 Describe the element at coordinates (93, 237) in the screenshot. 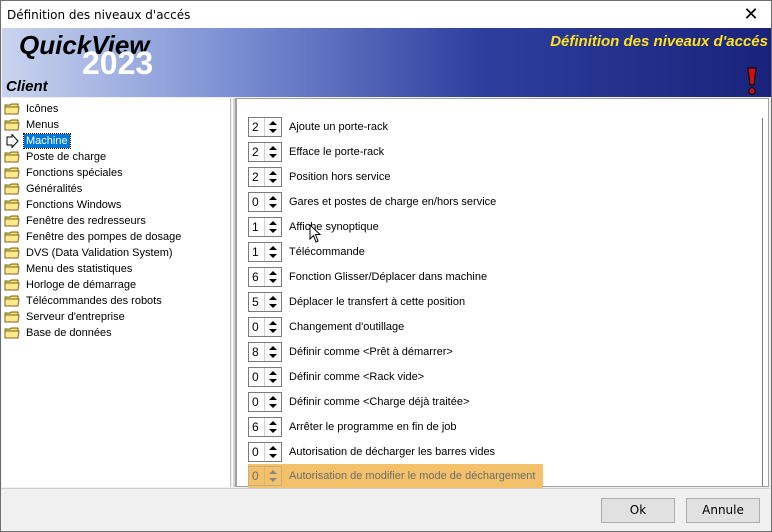

I see `tree-item: Fenêtre des pompes de dosage` at that location.